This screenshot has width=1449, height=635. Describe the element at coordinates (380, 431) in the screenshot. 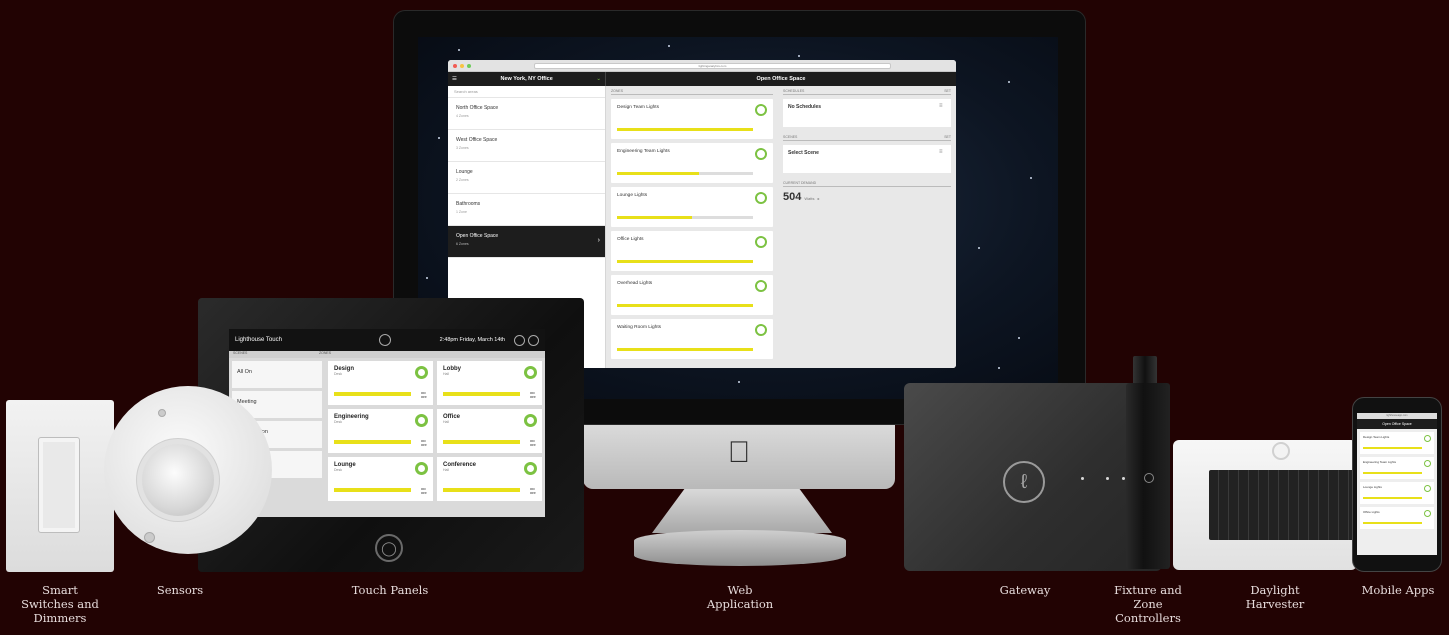

I see `zone-card: Engineering Desk ON OFF` at that location.